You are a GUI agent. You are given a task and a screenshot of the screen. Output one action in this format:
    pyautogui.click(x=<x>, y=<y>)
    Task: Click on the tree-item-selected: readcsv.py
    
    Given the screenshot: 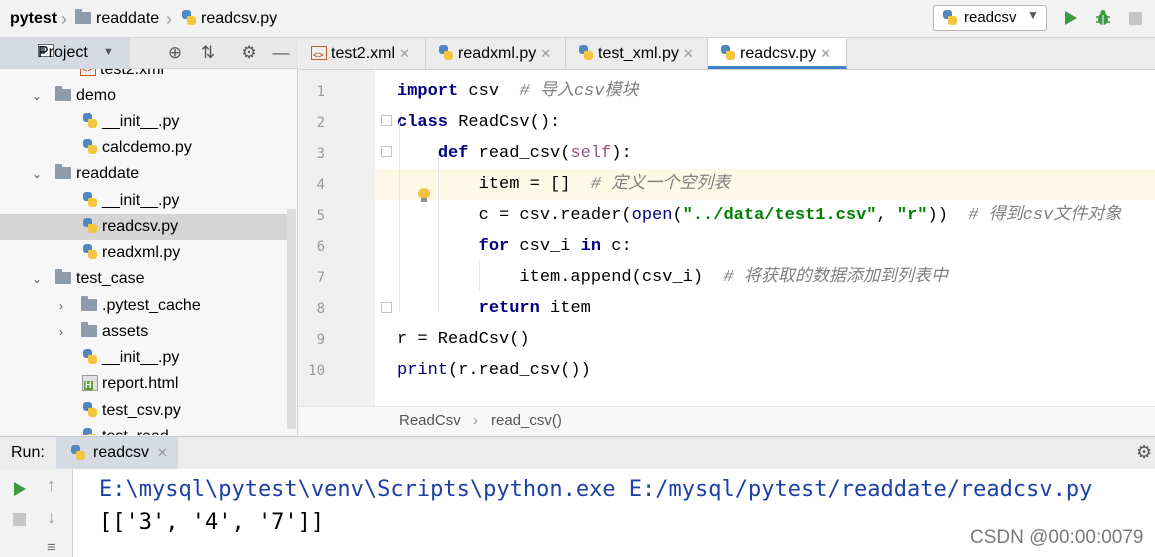 What is the action you would take?
    pyautogui.click(x=144, y=227)
    